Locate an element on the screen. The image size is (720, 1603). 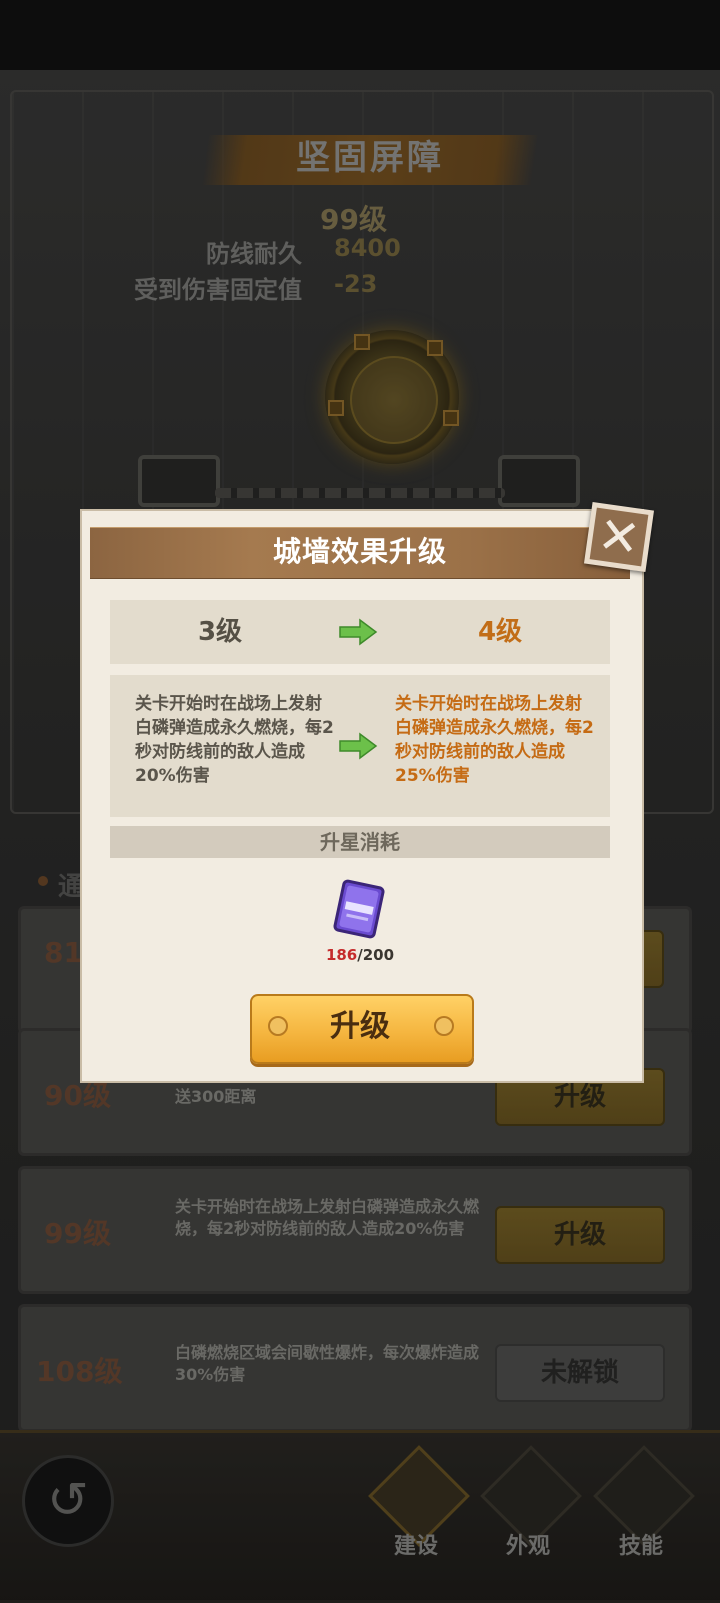
item-have: 186 is located at coordinates (341, 955).